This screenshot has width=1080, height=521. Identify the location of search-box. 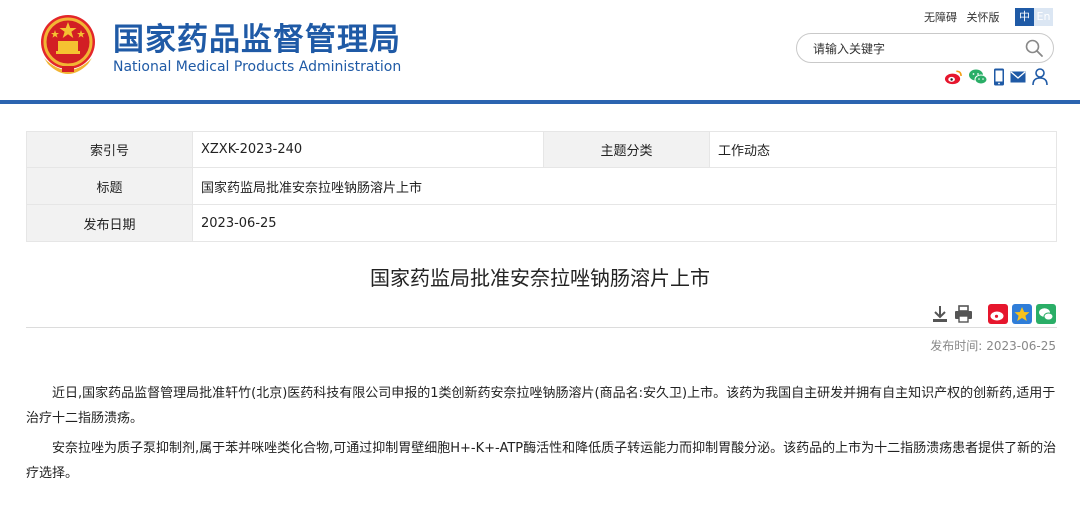
(925, 48).